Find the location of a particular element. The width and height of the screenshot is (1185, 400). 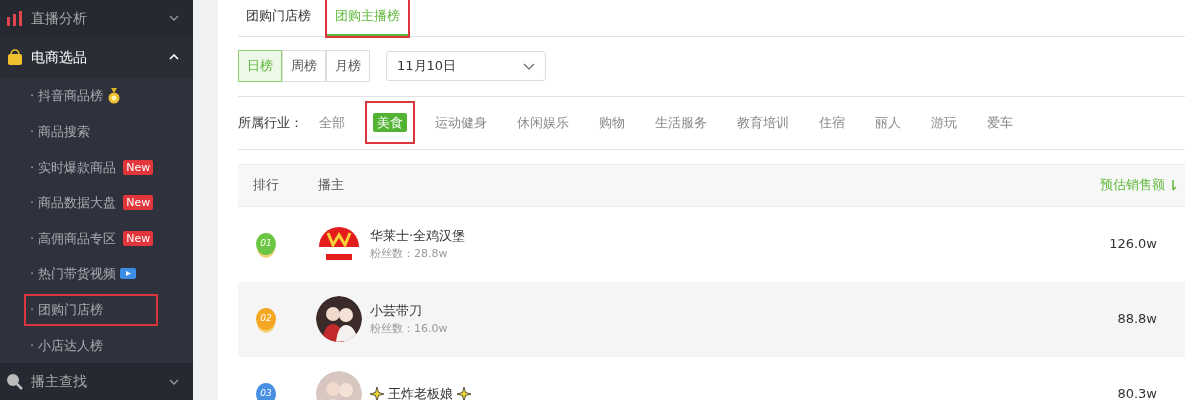

bar-chart-icon is located at coordinates (14, 18).